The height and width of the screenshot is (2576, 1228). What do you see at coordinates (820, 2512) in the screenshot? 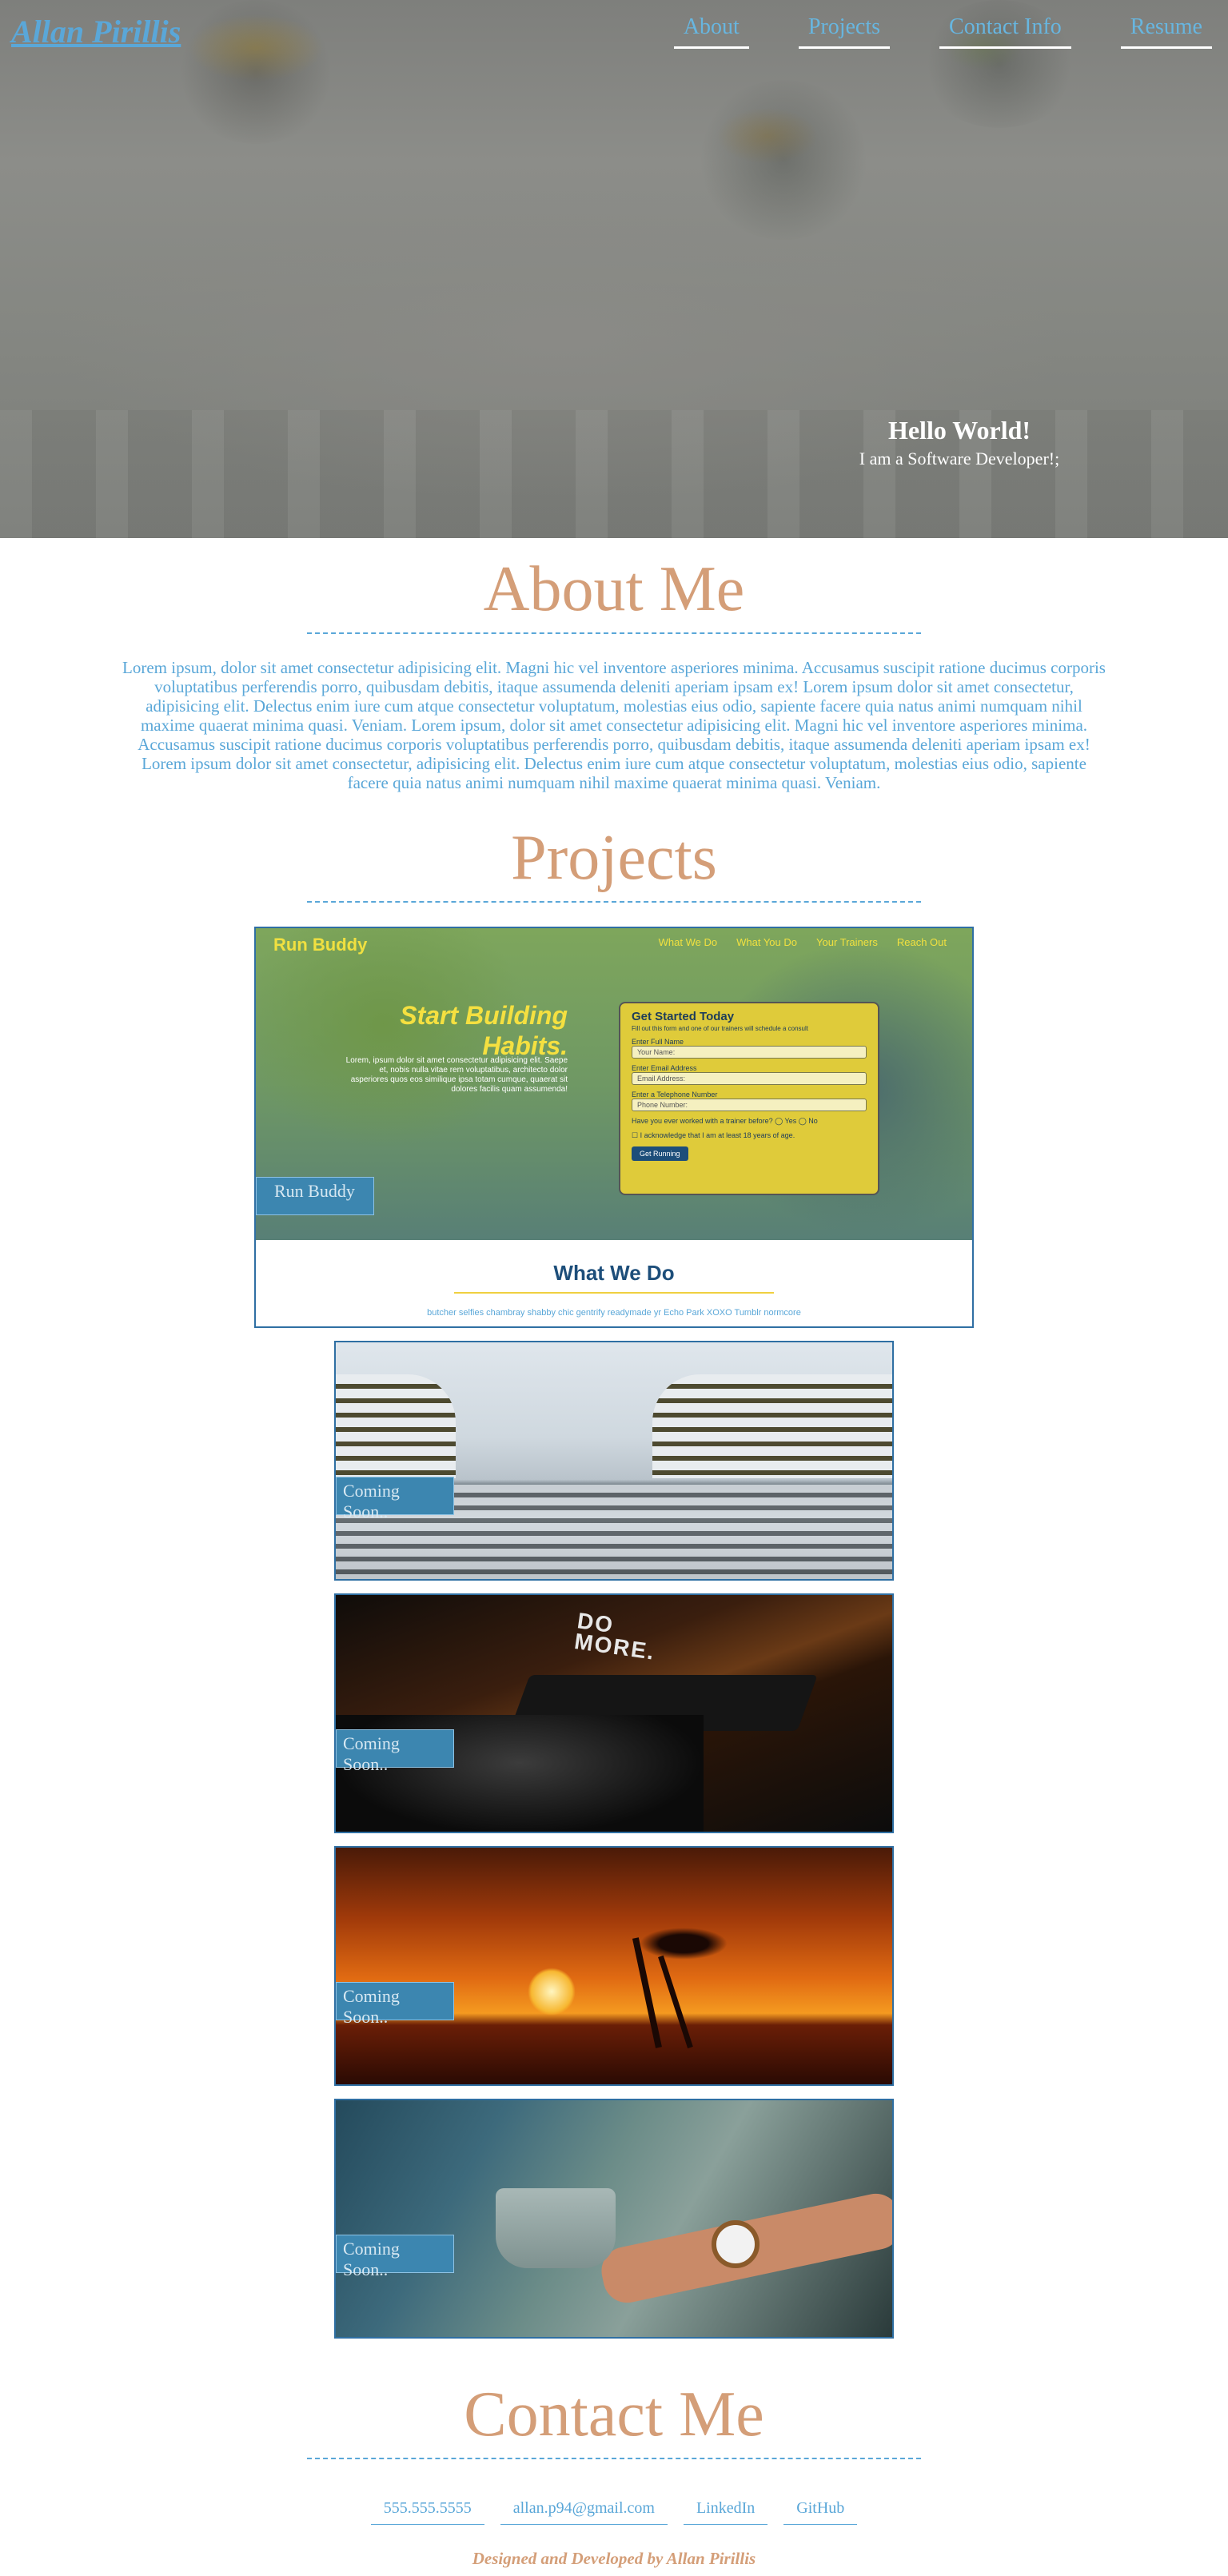
I see `contact-github-link: GitHub` at bounding box center [820, 2512].